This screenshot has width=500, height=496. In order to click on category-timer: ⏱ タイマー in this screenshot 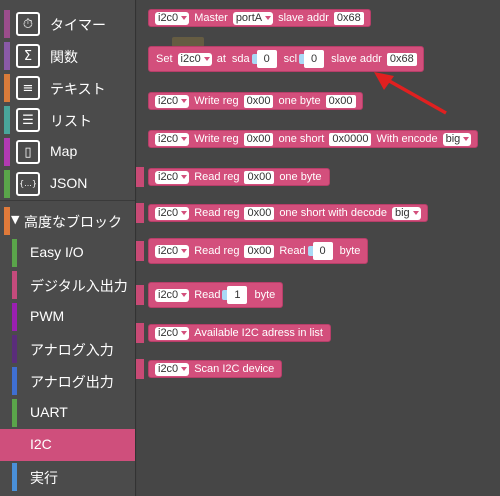, I will do `click(67, 24)`.